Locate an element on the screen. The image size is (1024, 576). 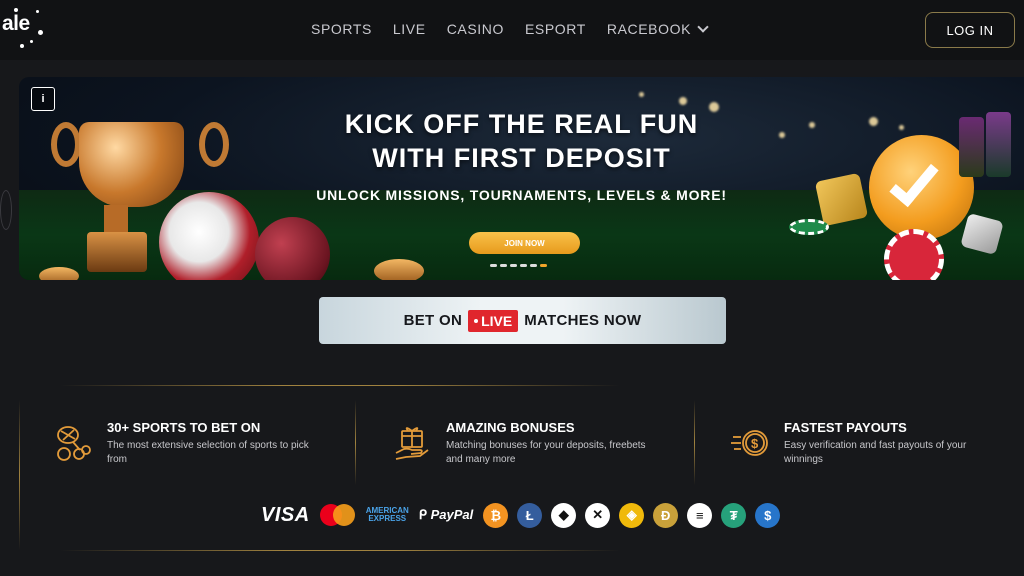
nav-racebook: RACEBOOK is located at coordinates (657, 29).